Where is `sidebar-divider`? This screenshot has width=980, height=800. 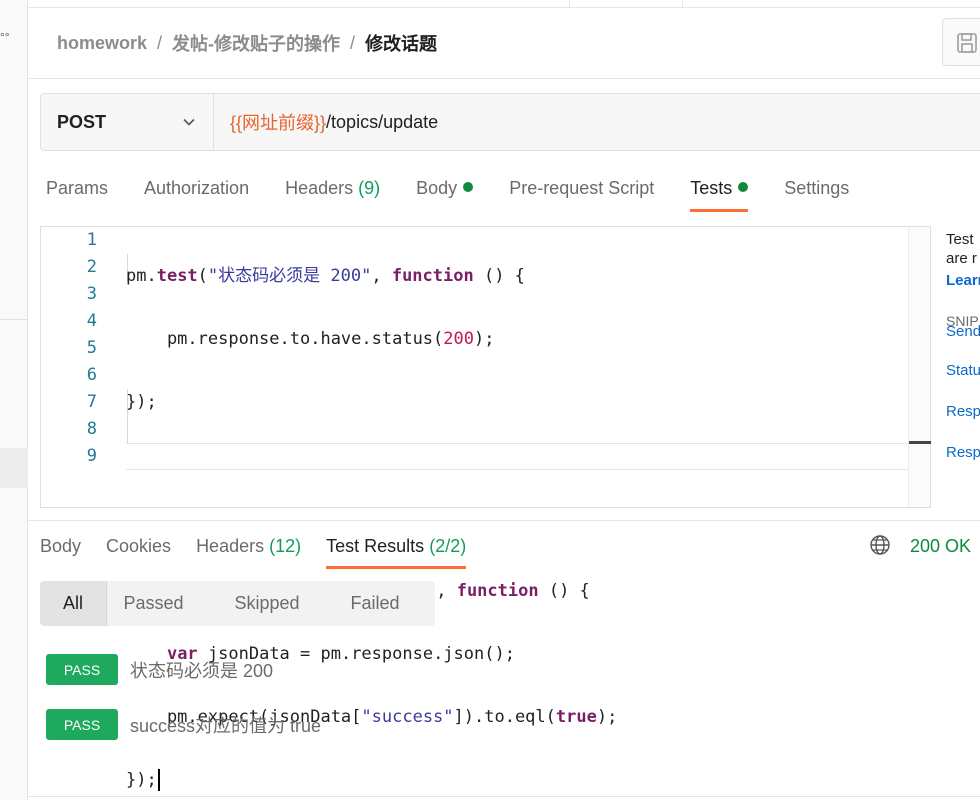 sidebar-divider is located at coordinates (14, 305).